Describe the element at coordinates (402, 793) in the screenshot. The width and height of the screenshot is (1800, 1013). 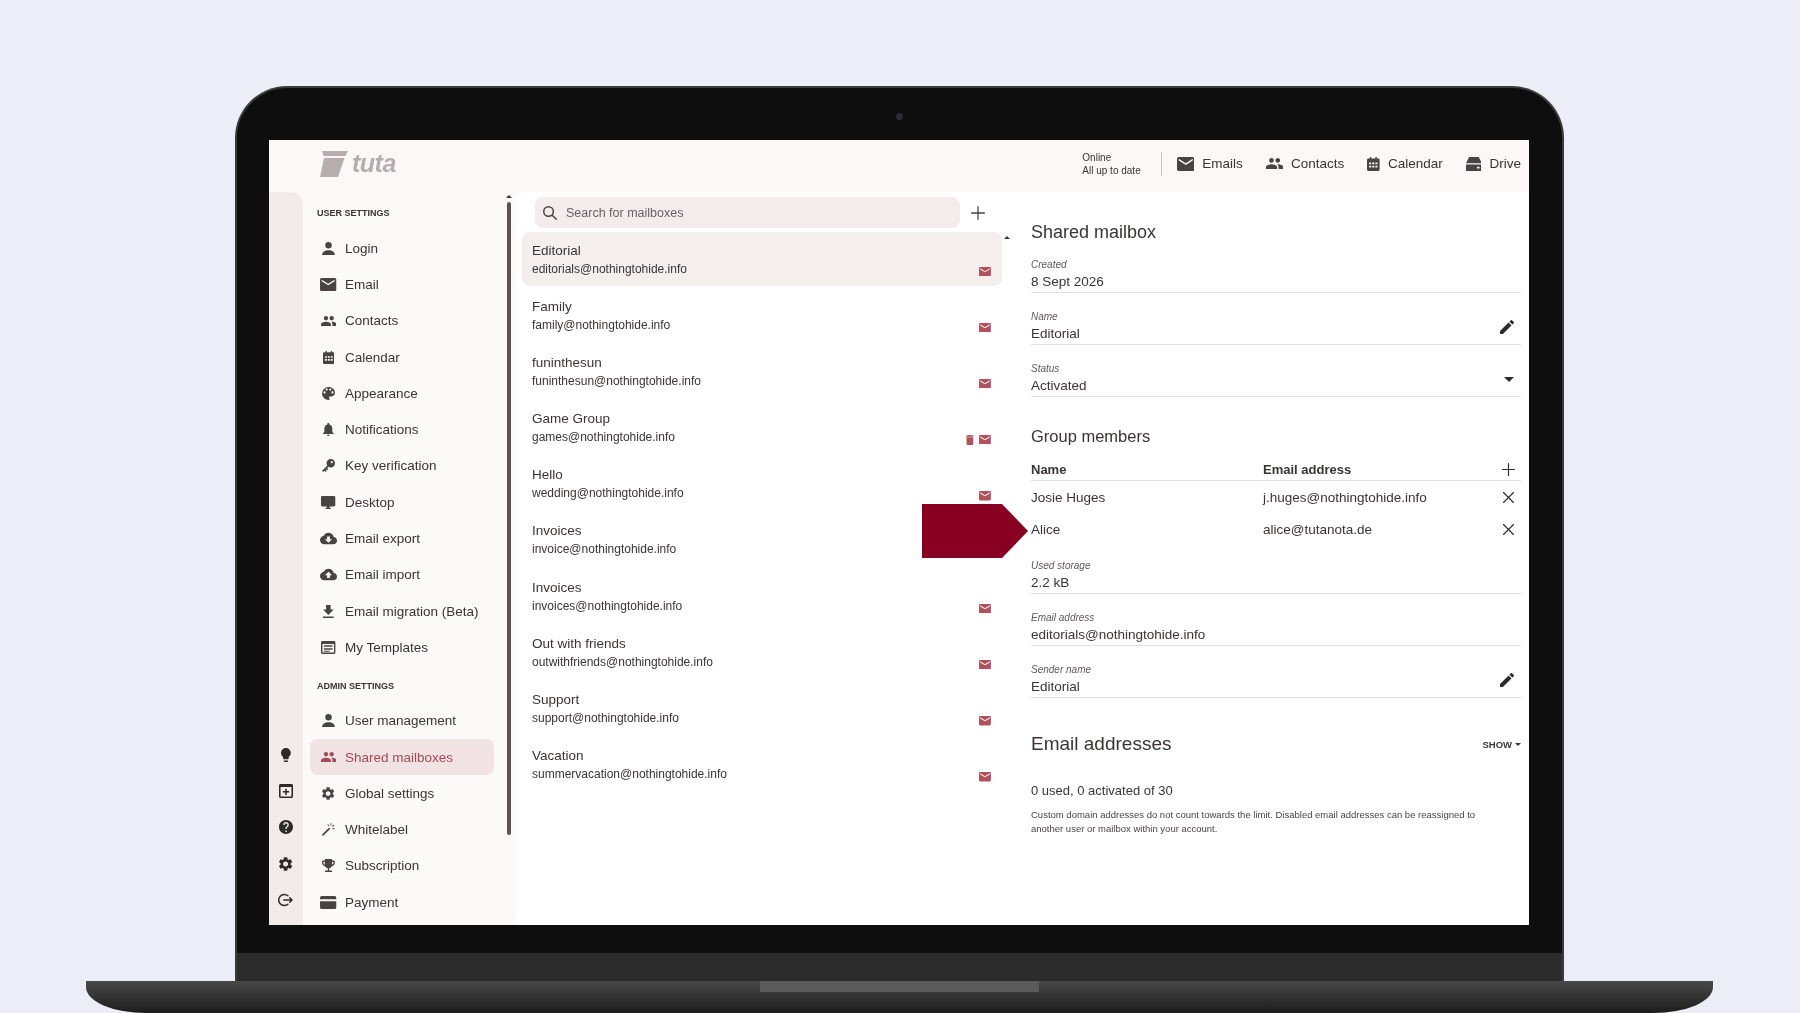
I see `sidebar-item: Global settings` at that location.